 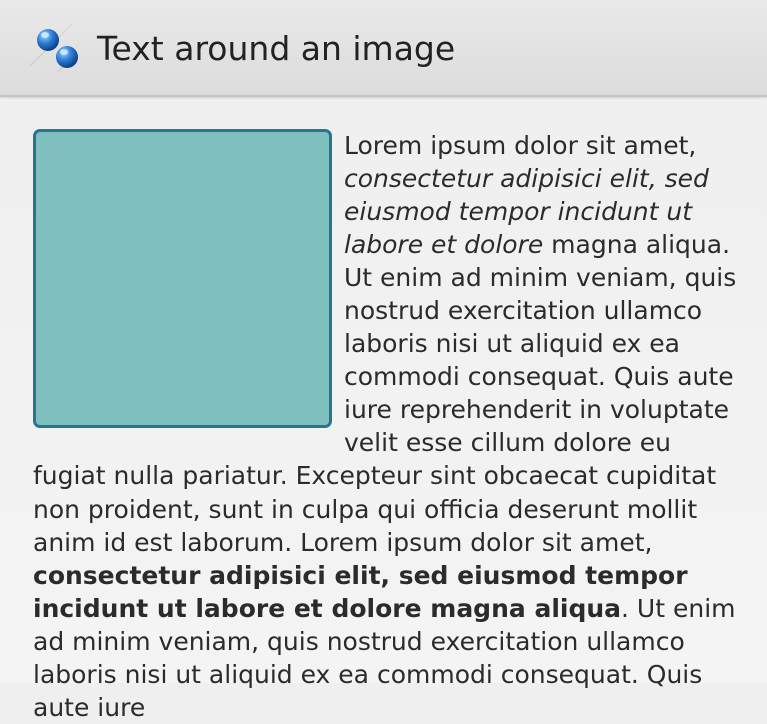 I want to click on action-bar: Text around an image, so click(x=383, y=48).